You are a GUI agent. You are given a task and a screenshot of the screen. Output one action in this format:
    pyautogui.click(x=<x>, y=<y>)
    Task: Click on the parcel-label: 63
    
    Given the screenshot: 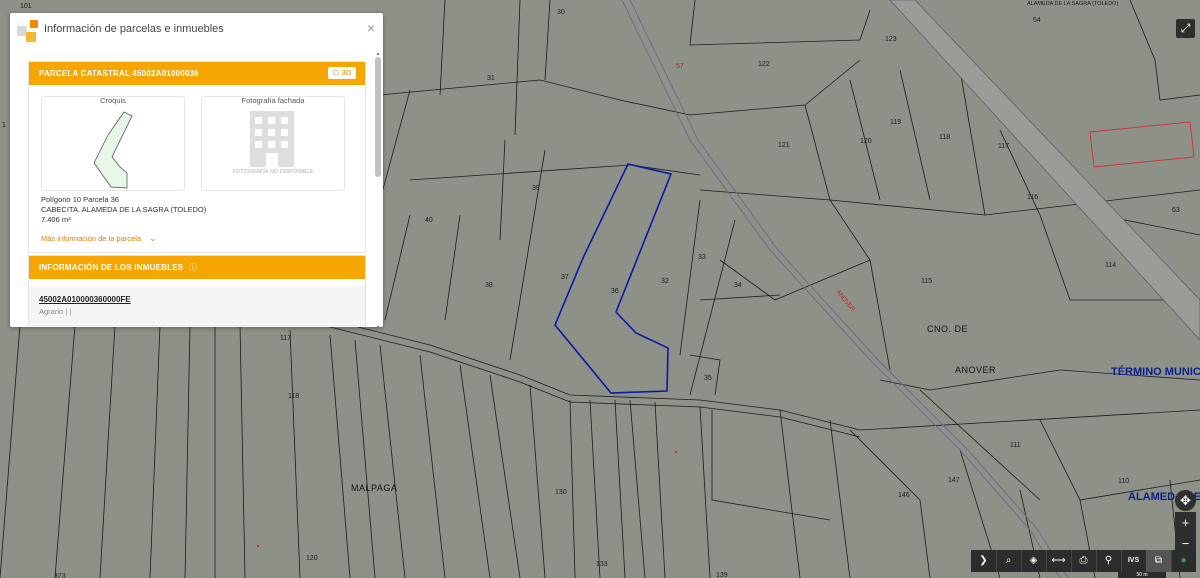 What is the action you would take?
    pyautogui.click(x=1176, y=210)
    